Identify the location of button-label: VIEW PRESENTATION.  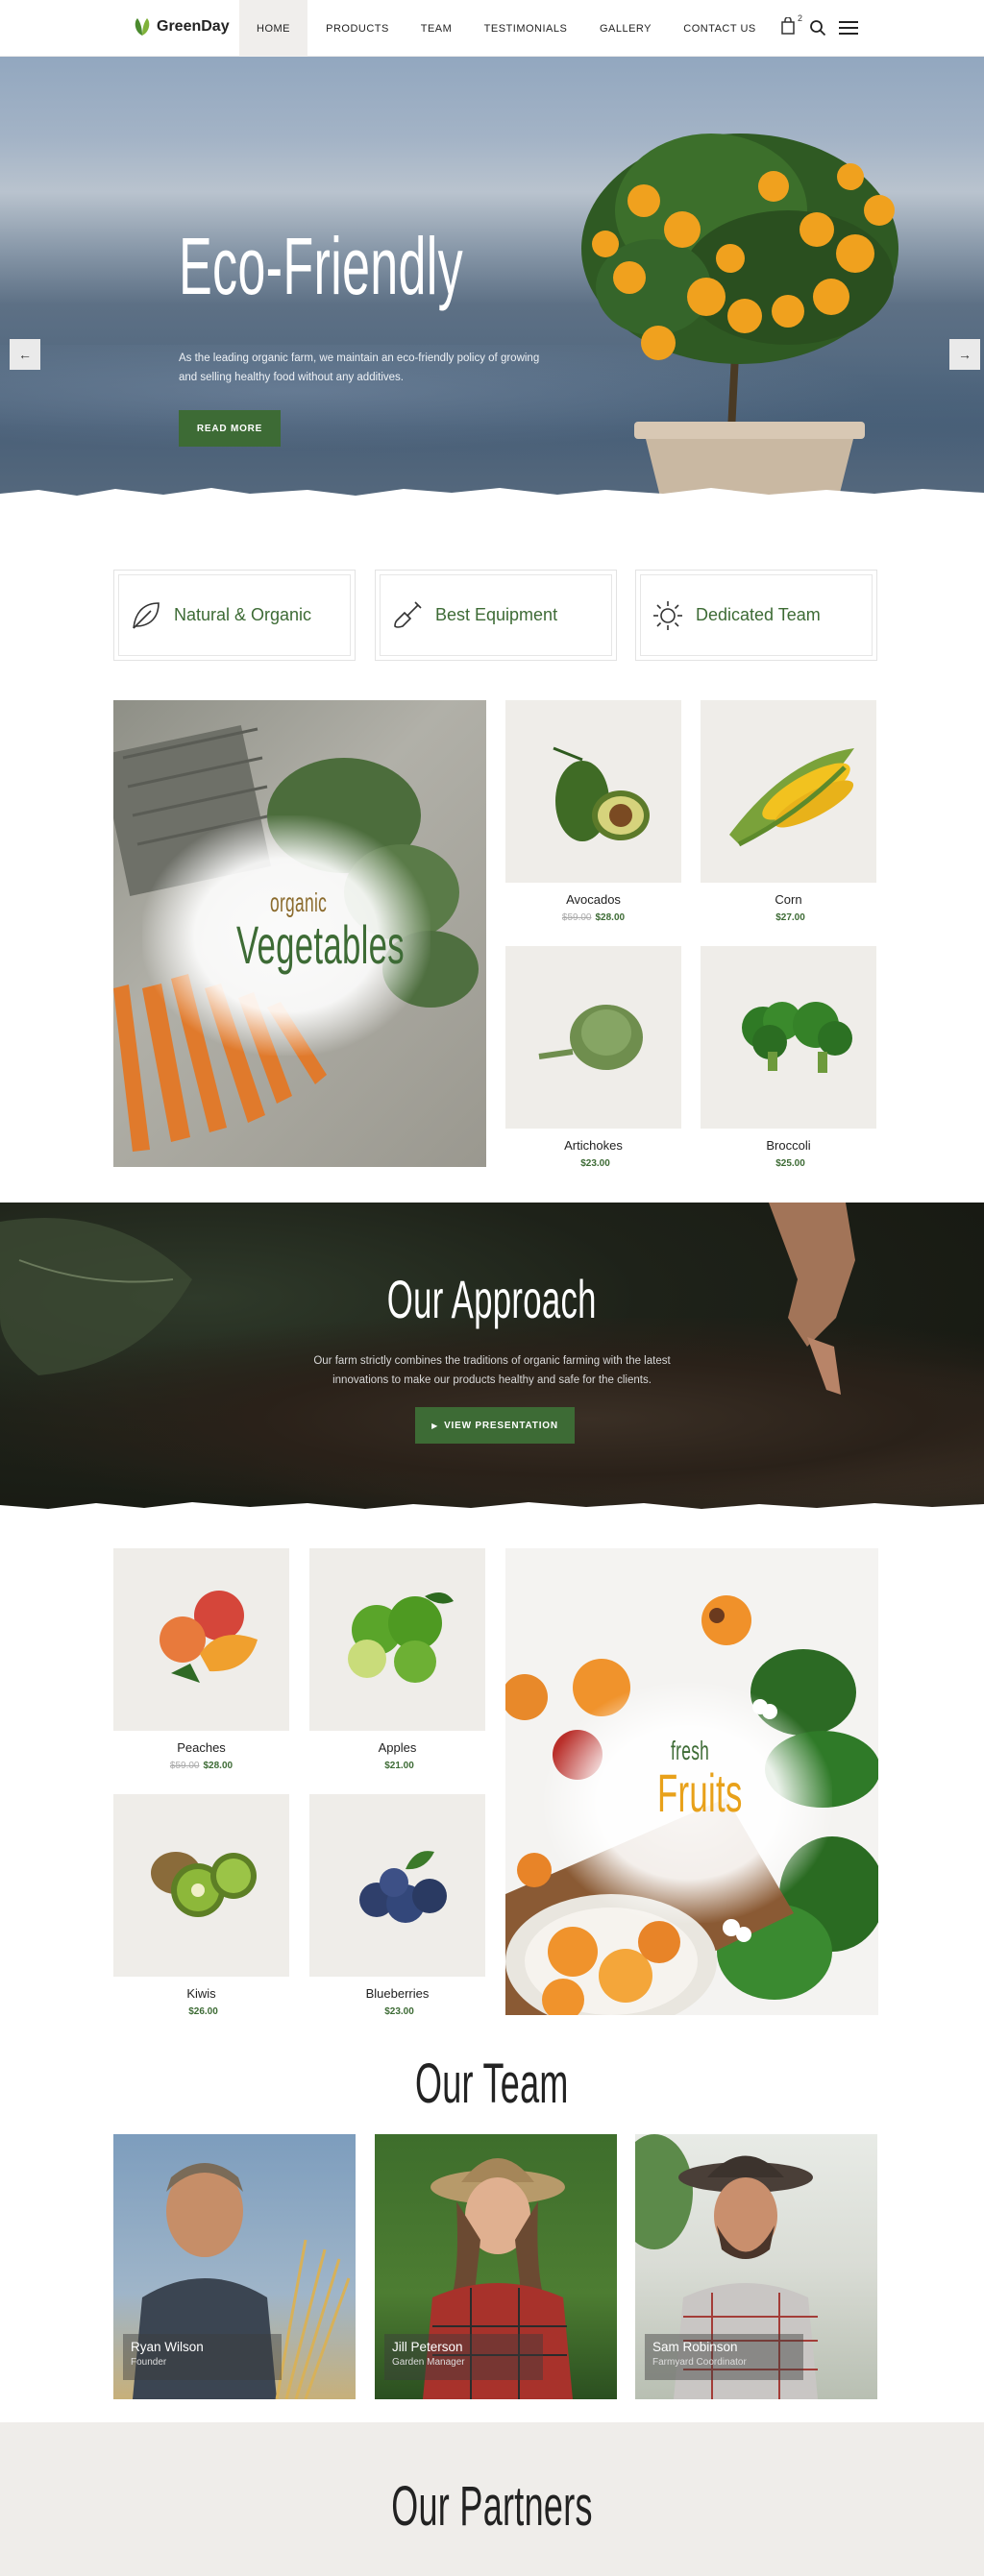
(501, 1425).